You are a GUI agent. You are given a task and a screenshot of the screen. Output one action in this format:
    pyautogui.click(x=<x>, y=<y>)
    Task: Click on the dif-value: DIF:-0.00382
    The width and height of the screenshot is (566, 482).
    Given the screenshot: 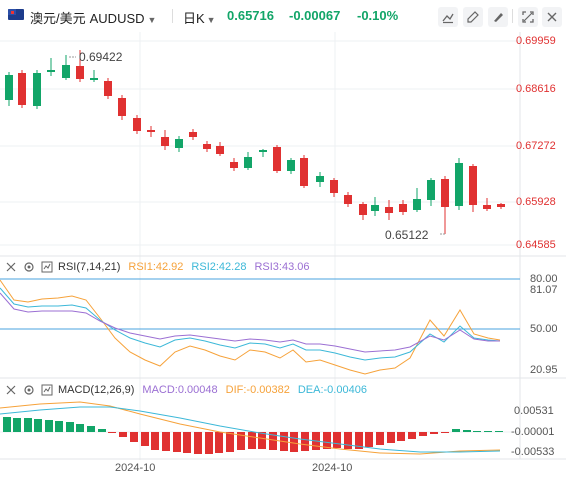 What is the action you would take?
    pyautogui.click(x=257, y=390)
    